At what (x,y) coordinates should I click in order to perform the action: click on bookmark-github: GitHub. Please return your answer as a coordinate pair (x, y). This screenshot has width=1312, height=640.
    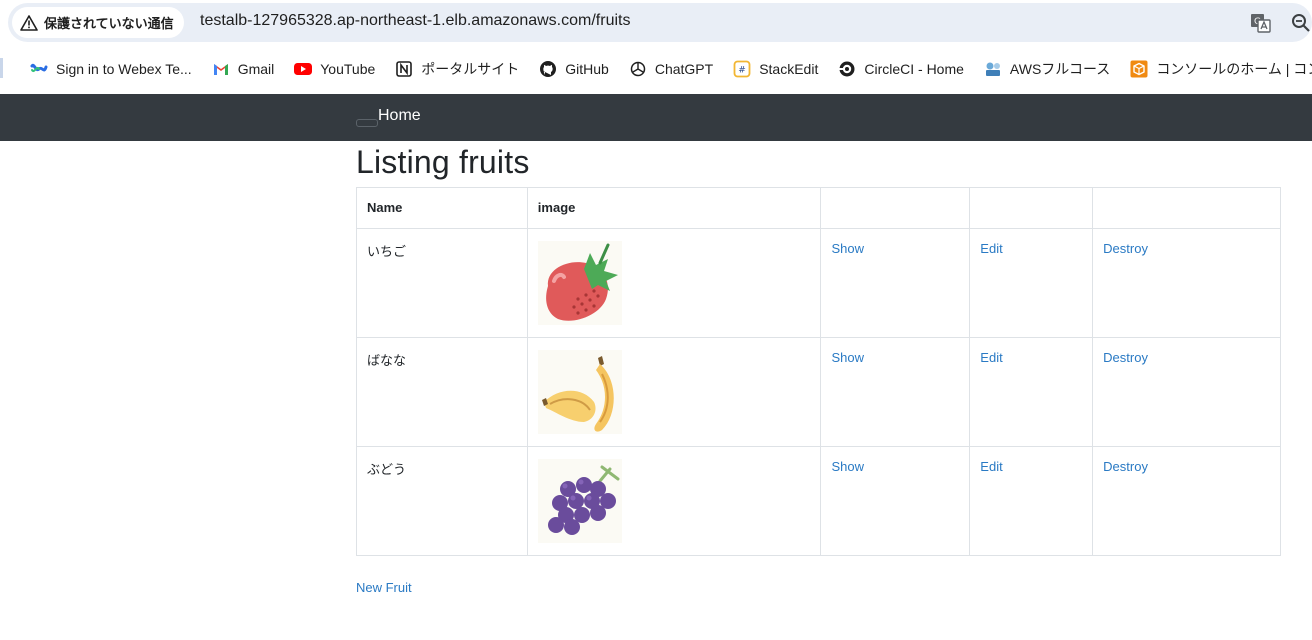
    Looking at the image, I should click on (574, 69).